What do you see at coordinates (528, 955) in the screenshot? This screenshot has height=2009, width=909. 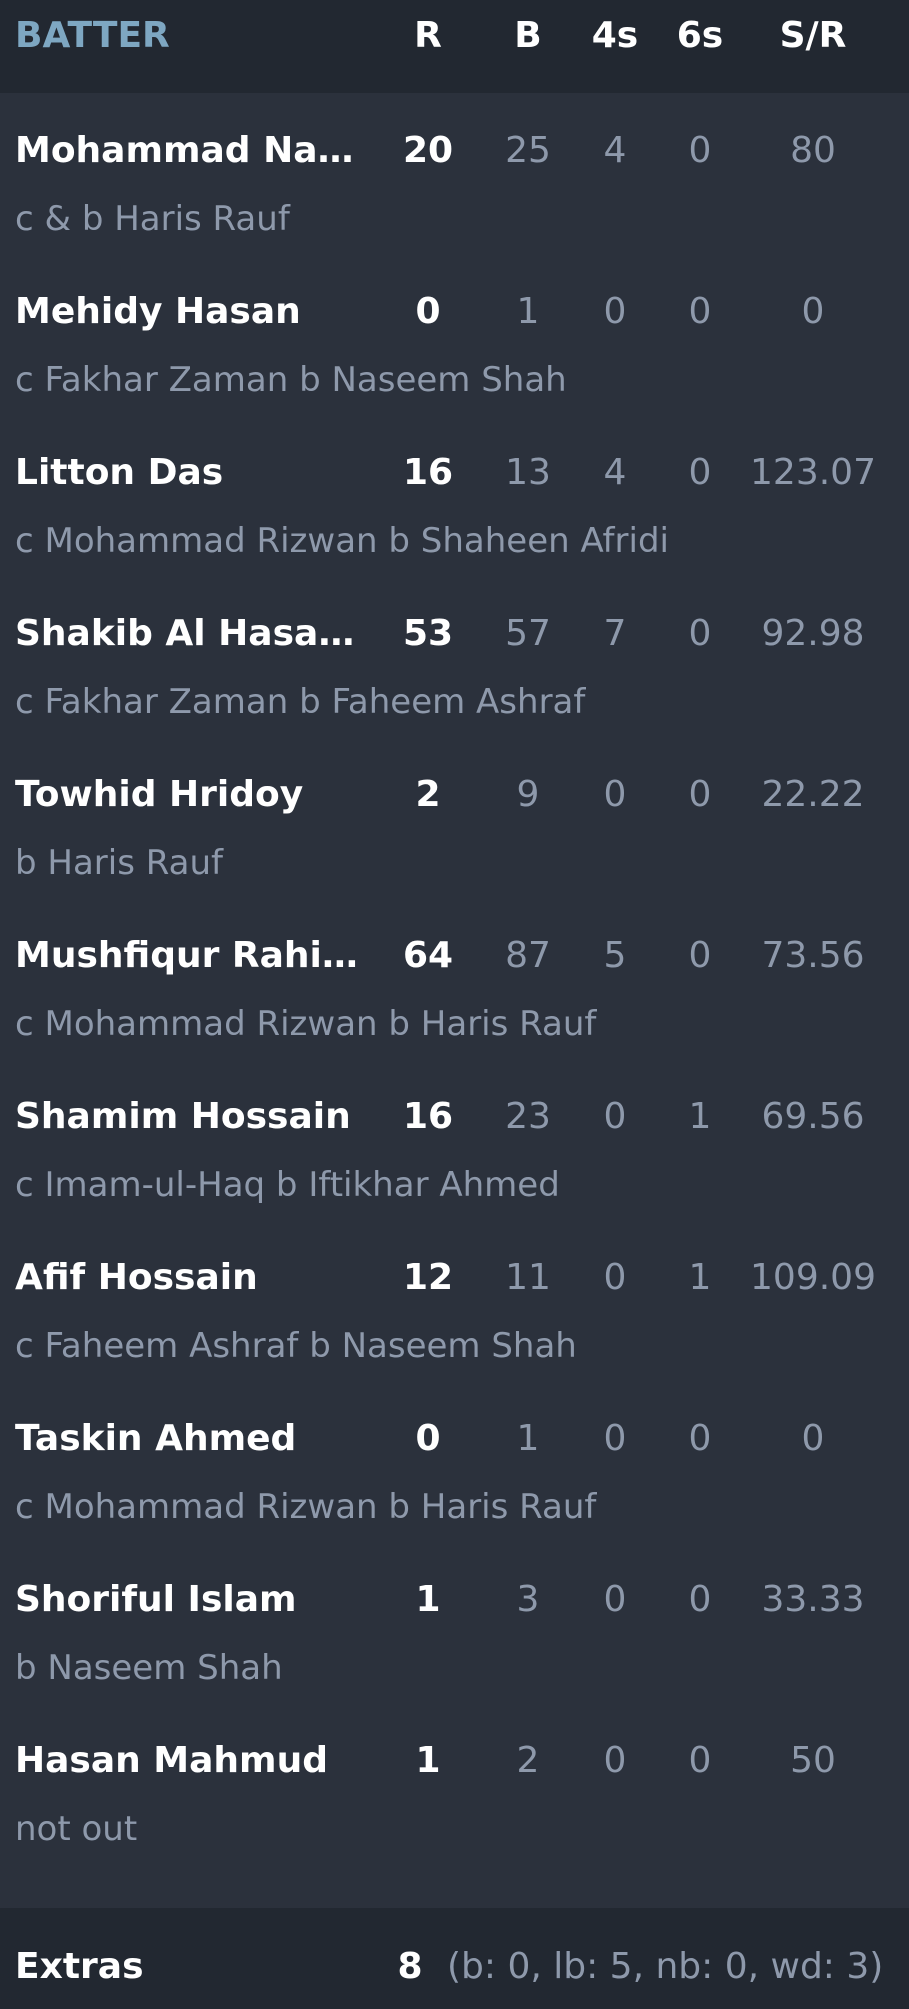 I see `batter-balls: 87` at bounding box center [528, 955].